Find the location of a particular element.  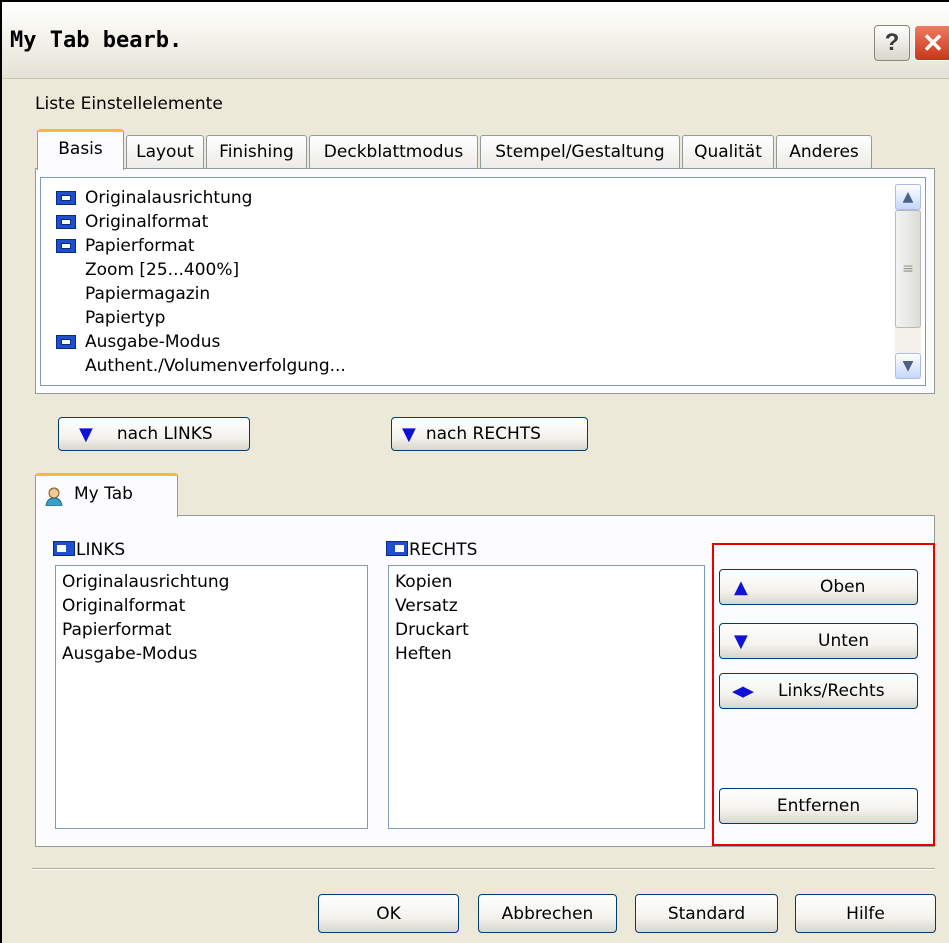

tab-stempel-gestaltung: Stempel/Gestaltung is located at coordinates (580, 152).